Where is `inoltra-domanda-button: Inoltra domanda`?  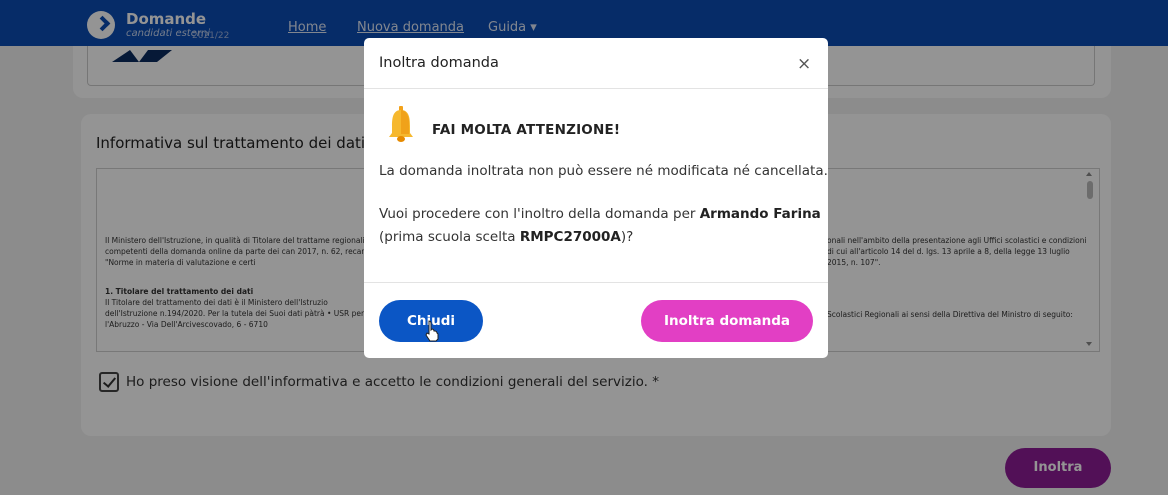 inoltra-domanda-button: Inoltra domanda is located at coordinates (727, 321).